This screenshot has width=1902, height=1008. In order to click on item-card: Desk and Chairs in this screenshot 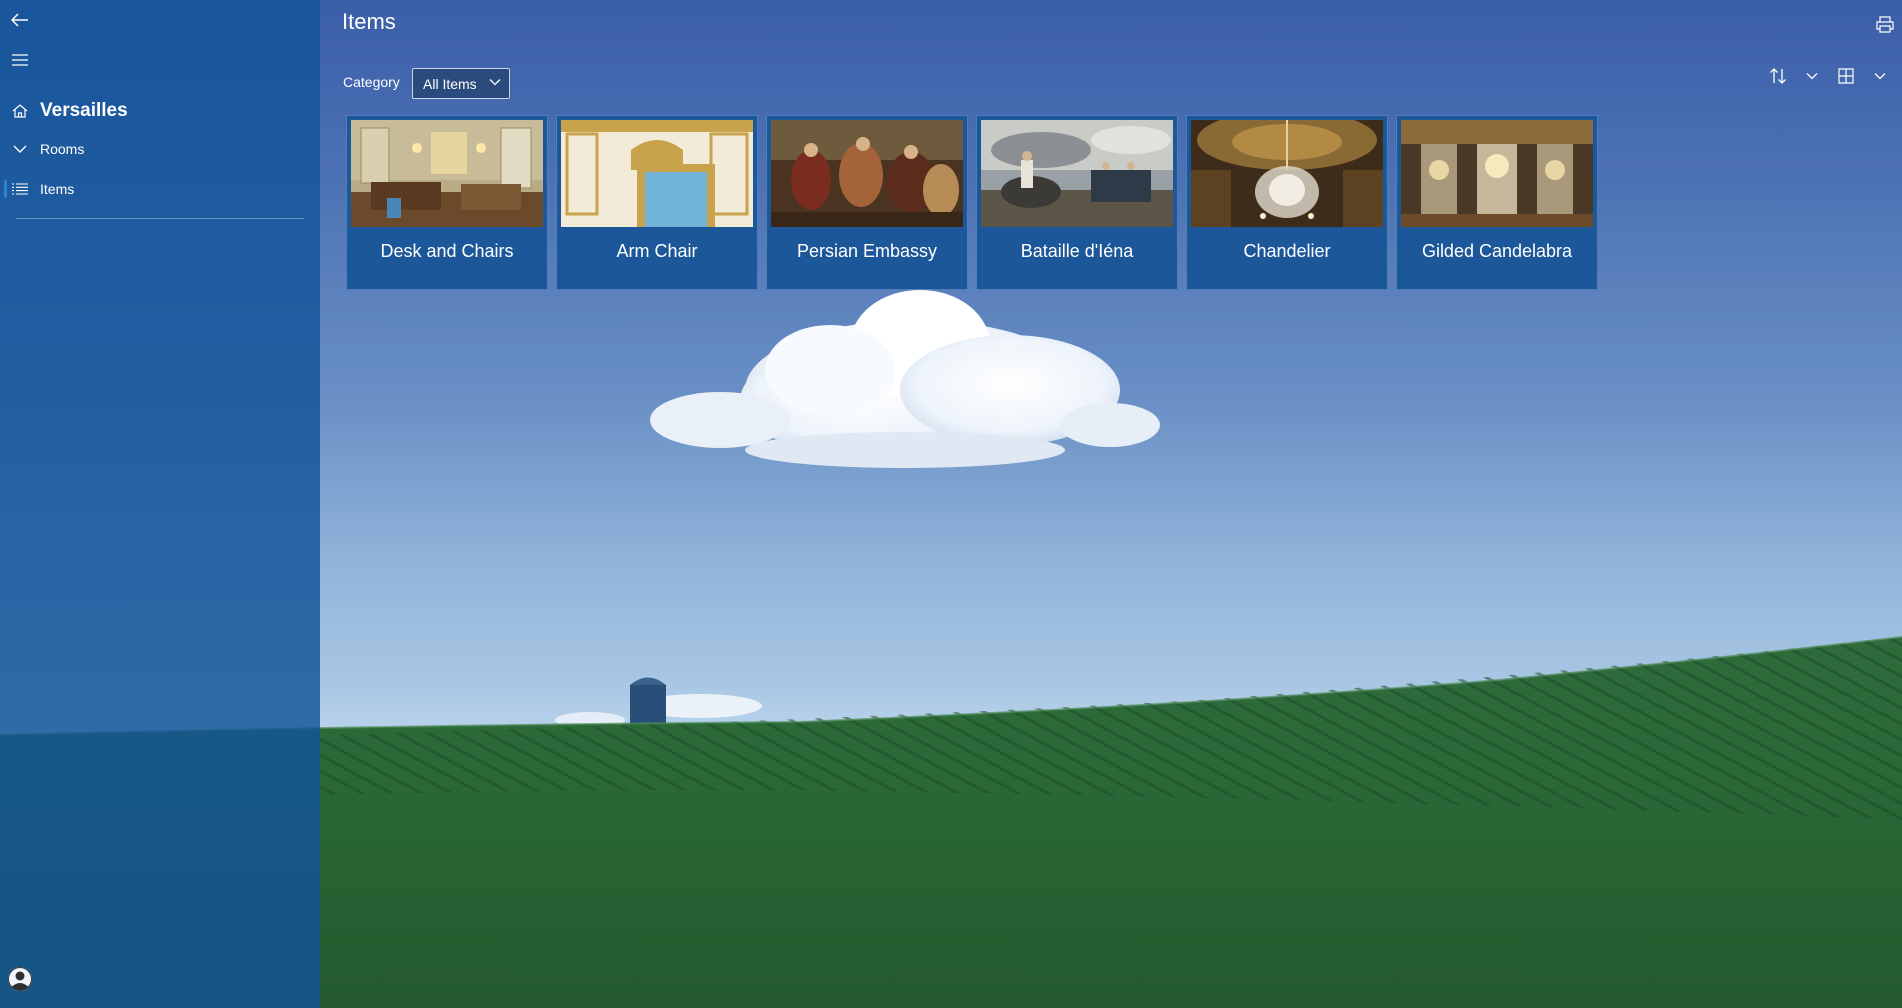, I will do `click(447, 202)`.